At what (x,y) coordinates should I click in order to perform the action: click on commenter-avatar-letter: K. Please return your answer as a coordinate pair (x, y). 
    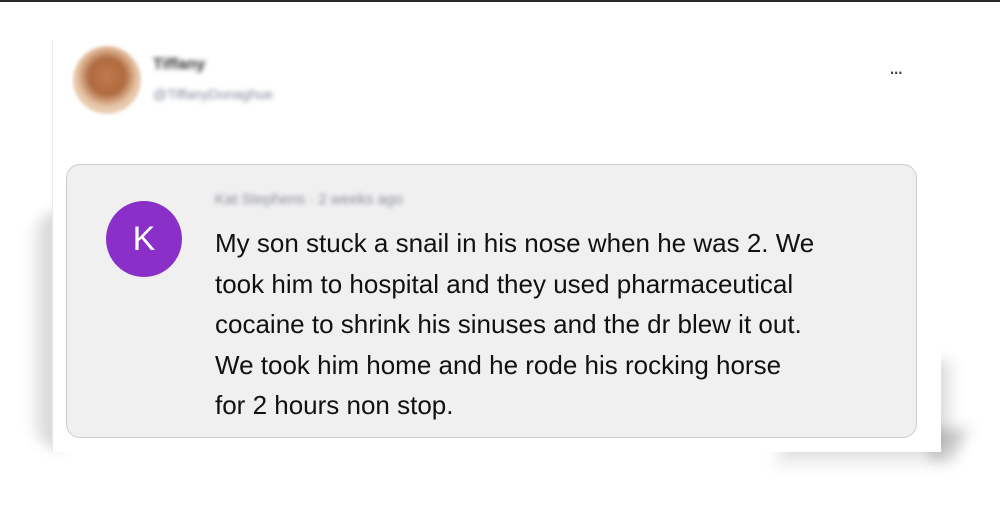
    Looking at the image, I should click on (144, 238).